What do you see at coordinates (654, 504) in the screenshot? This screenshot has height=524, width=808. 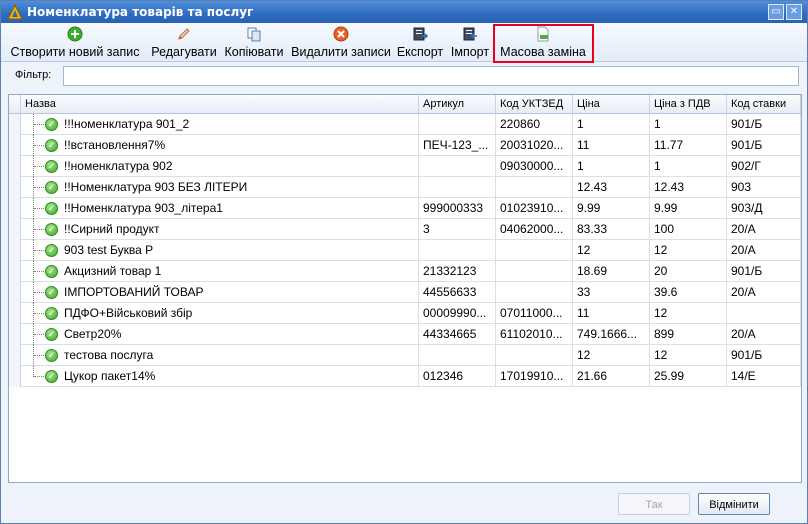 I see `ok-button: Так` at bounding box center [654, 504].